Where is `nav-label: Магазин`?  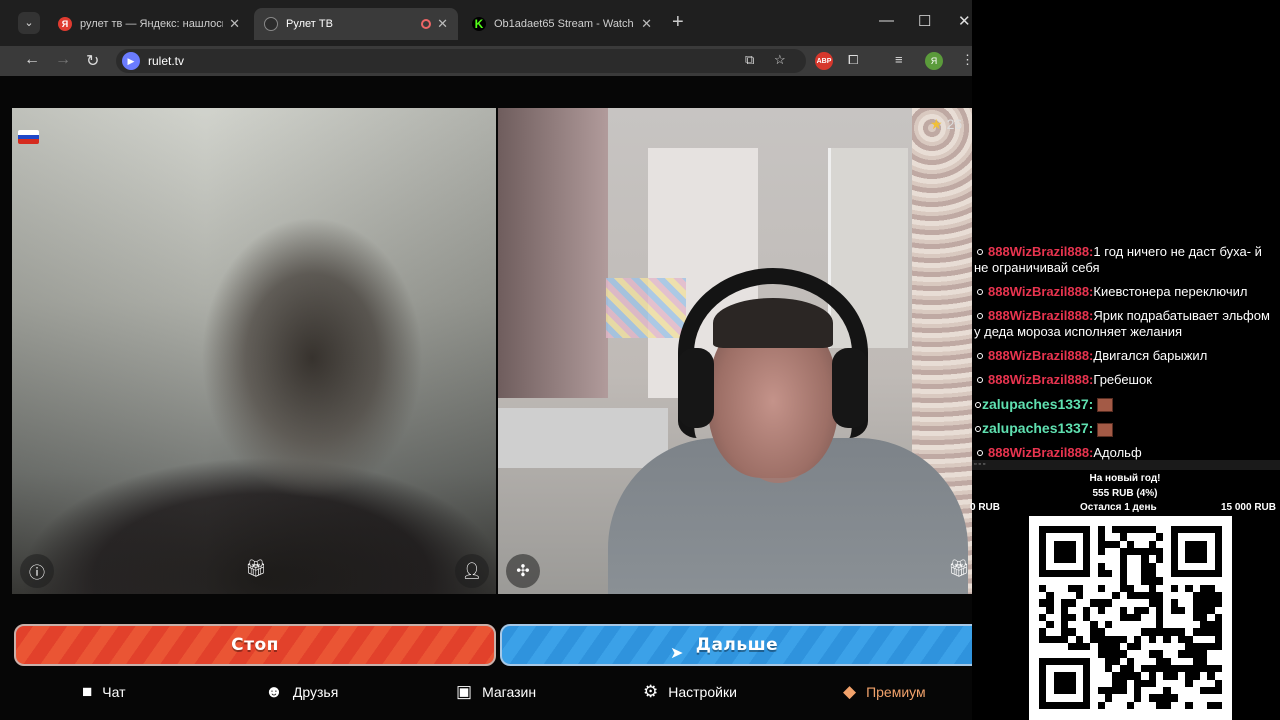
nav-label: Магазин is located at coordinates (509, 692).